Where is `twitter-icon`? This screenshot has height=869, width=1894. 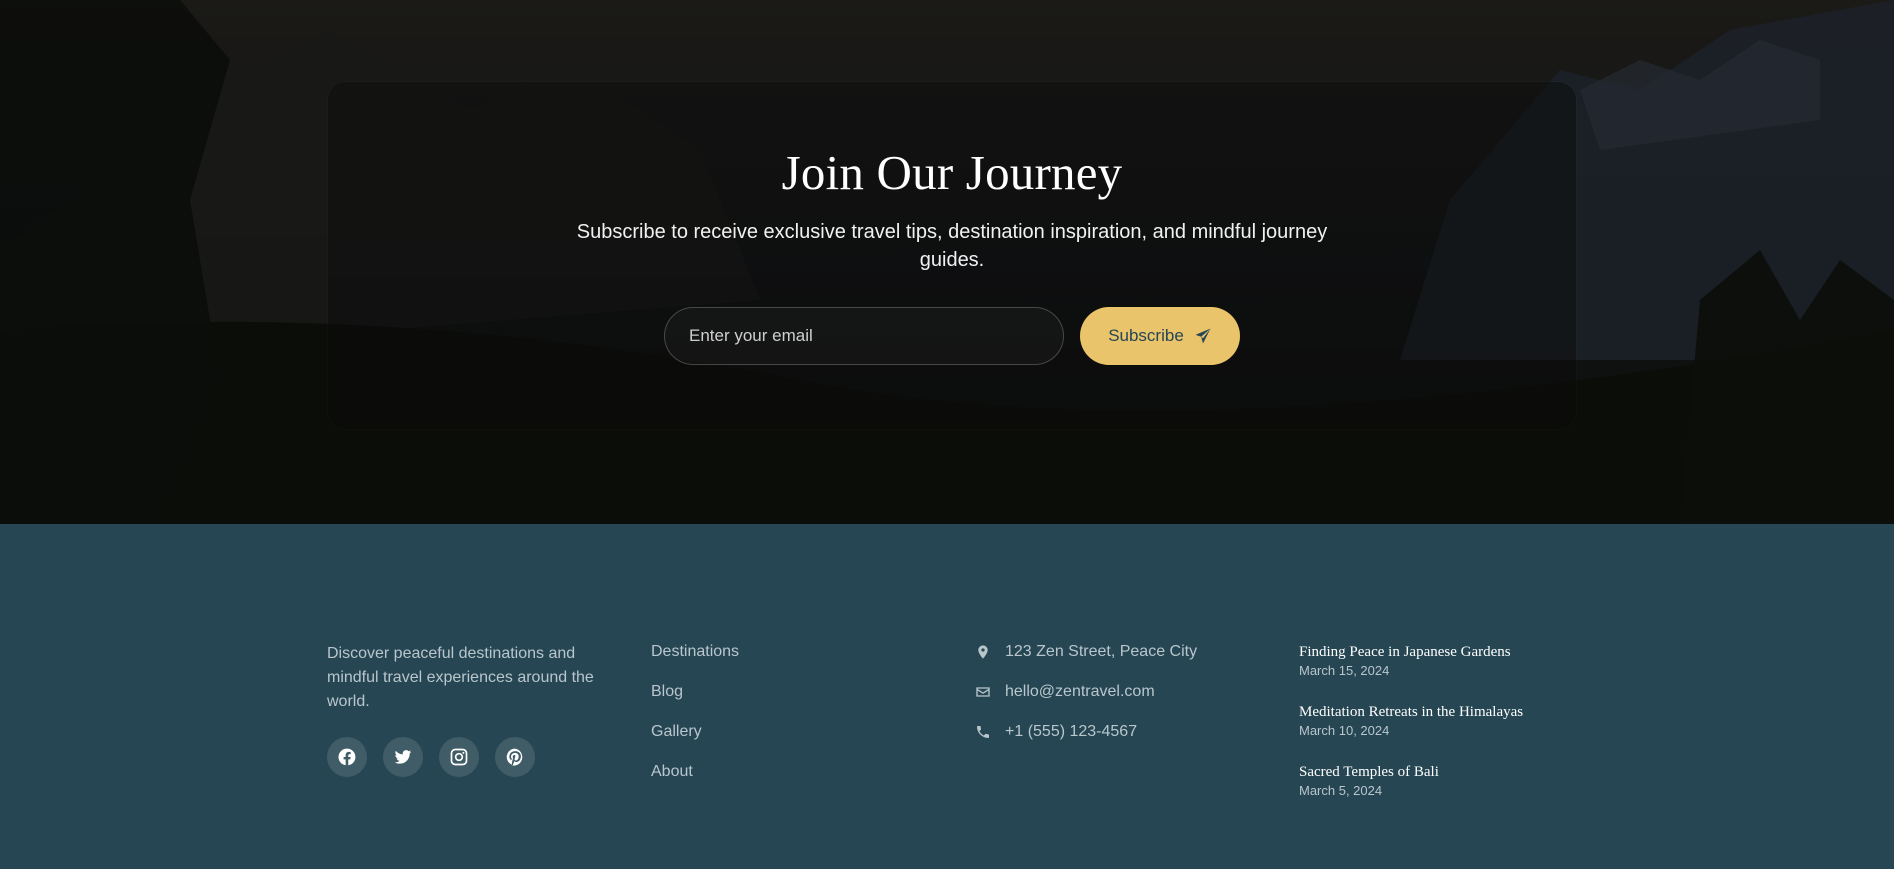
twitter-icon is located at coordinates (403, 757).